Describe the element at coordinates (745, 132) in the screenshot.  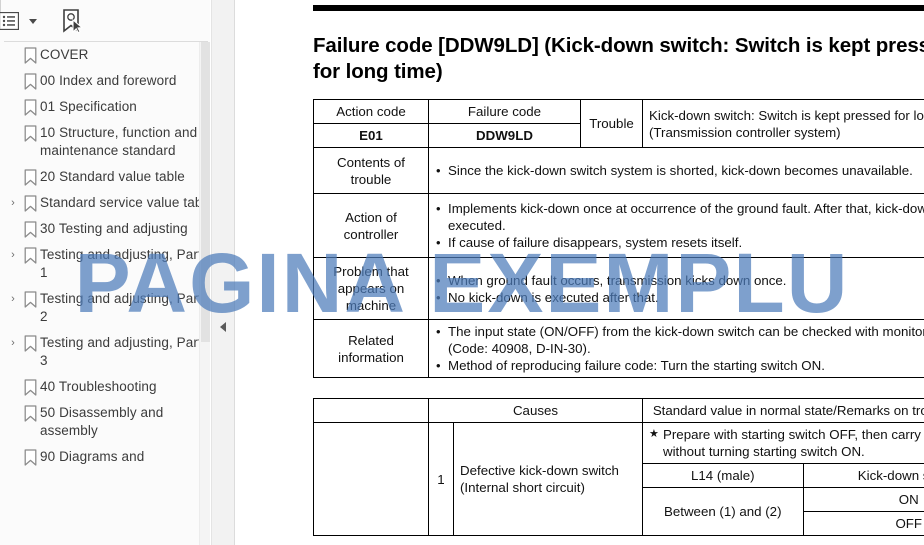
I see `trouble-line-2: (Transmission controller system)` at that location.